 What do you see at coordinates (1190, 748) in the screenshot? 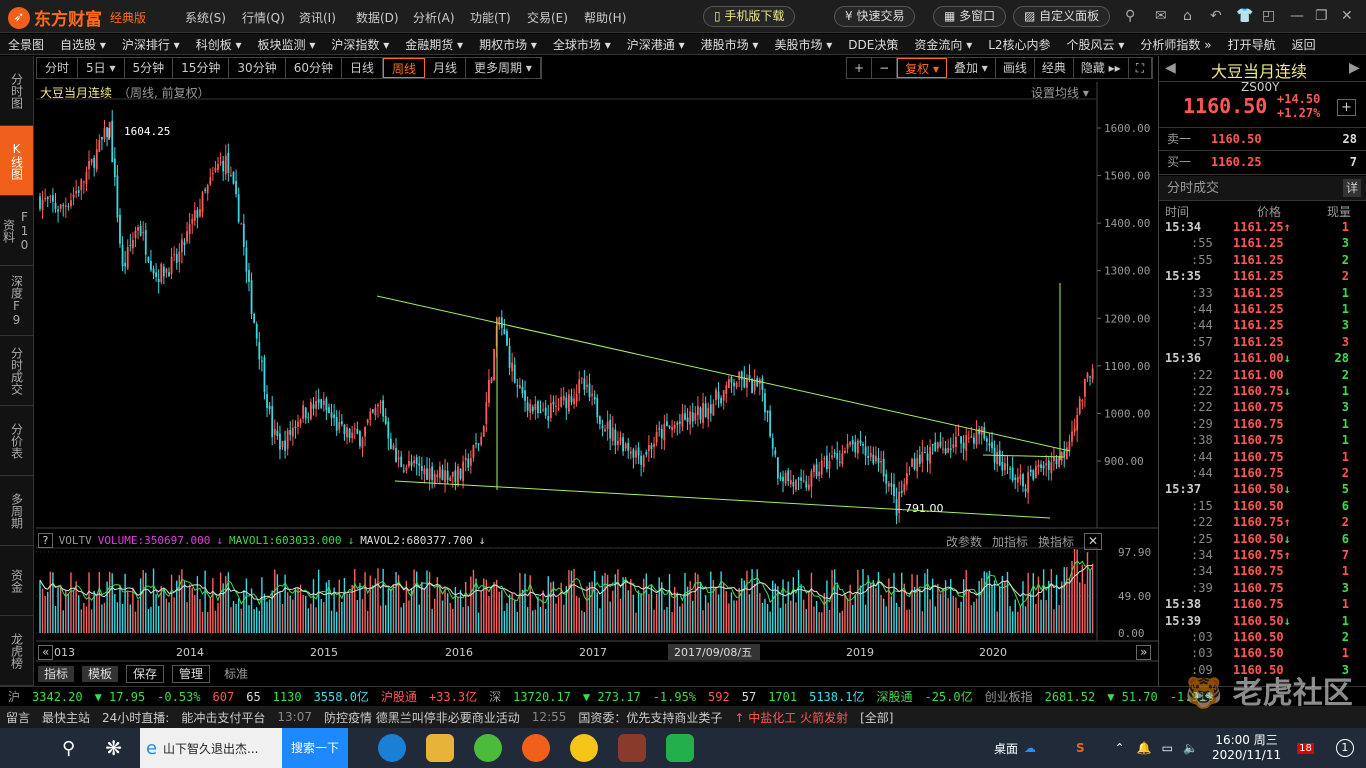
I see `volume-icon: 🔈` at bounding box center [1190, 748].